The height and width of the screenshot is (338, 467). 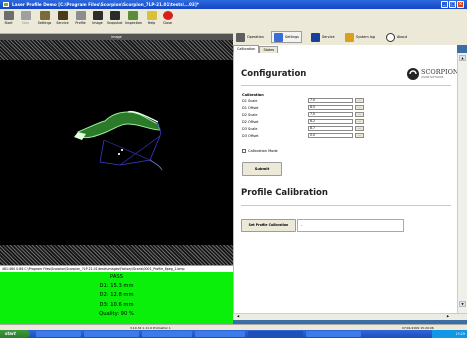 What do you see at coordinates (116, 277) in the screenshot?
I see `result-status: PASS` at bounding box center [116, 277].